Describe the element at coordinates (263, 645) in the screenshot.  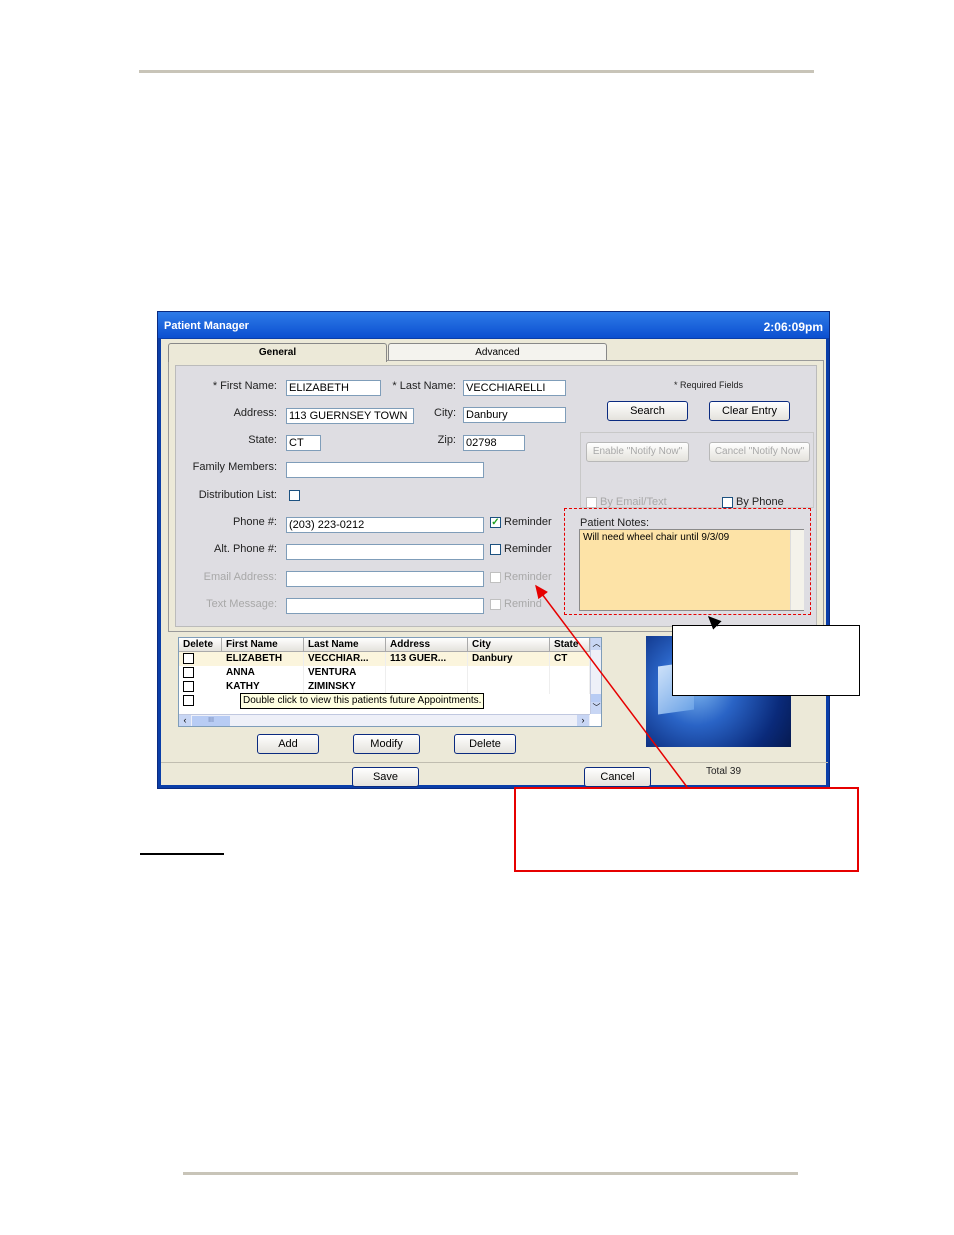
I see `col-first-name-header: First Name` at that location.